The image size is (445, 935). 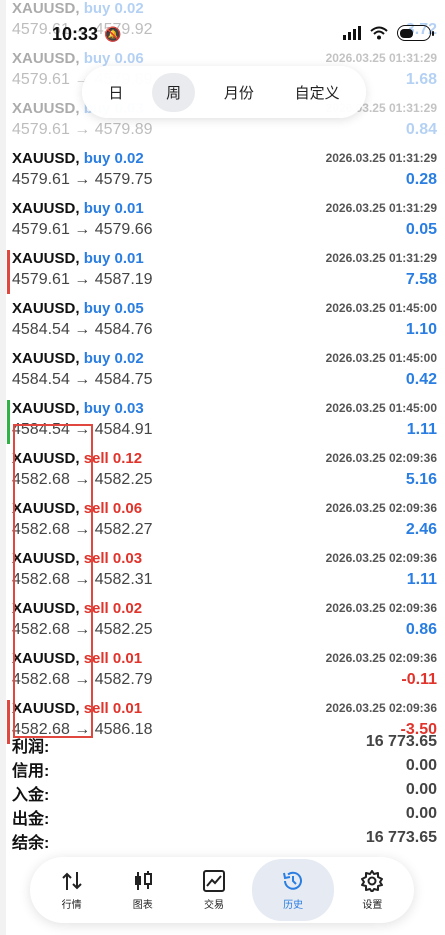 What do you see at coordinates (72, 881) in the screenshot?
I see `quotes-icon` at bounding box center [72, 881].